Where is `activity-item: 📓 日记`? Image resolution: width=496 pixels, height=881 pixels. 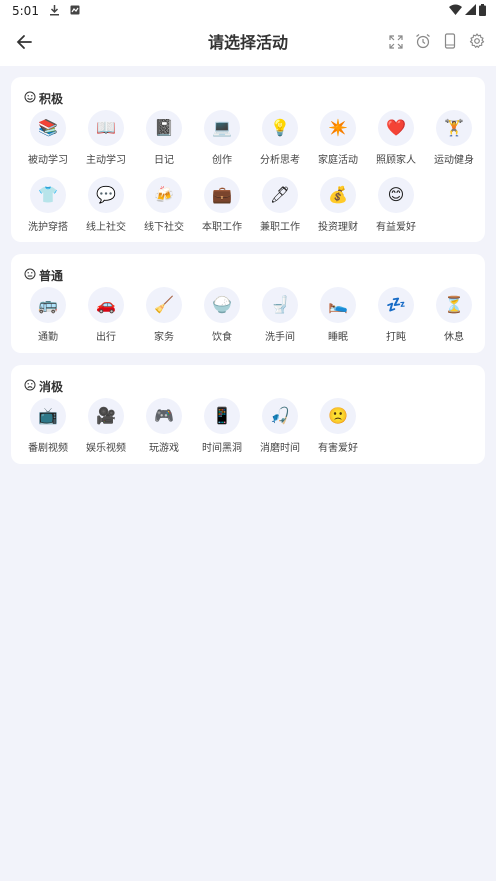 activity-item: 📓 日记 is located at coordinates (164, 140).